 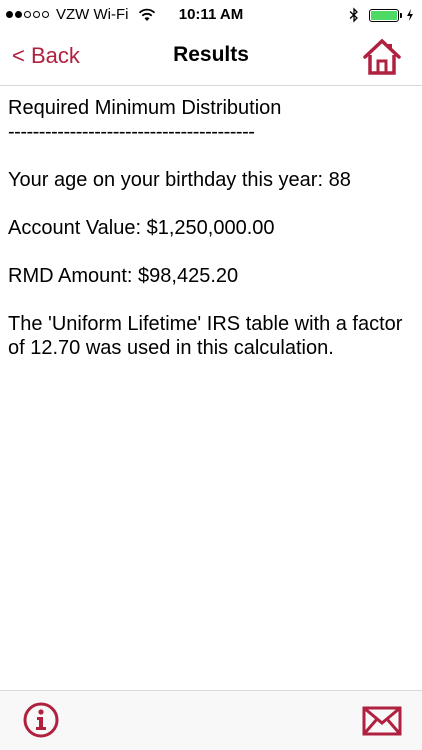 I want to click on results-heading: Required Minimum Distribution, so click(x=145, y=108).